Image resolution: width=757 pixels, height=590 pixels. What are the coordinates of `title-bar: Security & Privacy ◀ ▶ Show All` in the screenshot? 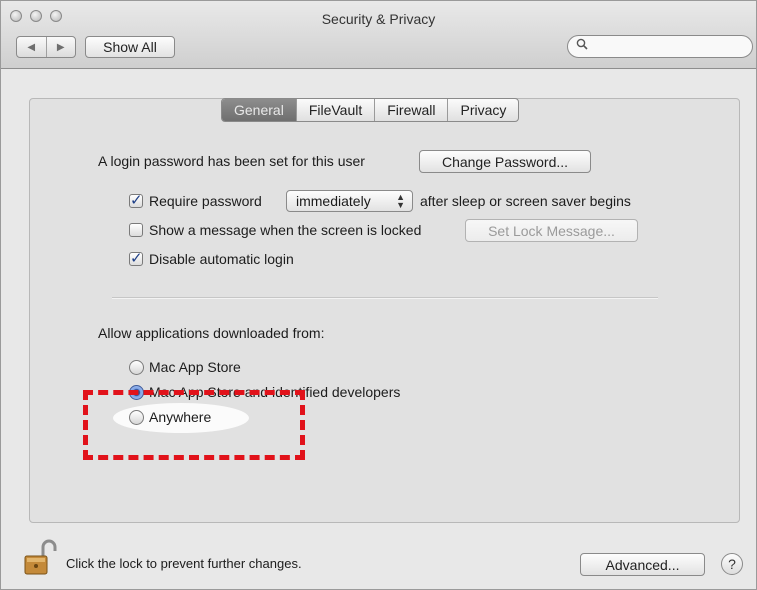 It's located at (378, 35).